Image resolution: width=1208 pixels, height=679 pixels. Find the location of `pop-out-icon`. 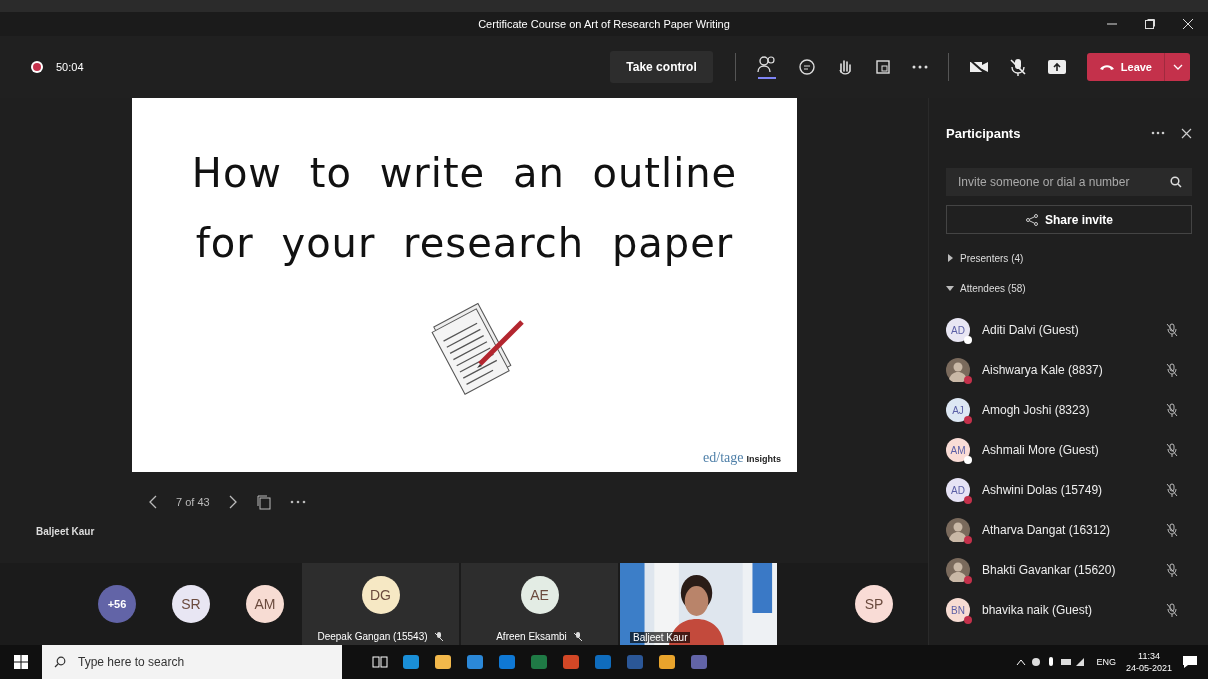

pop-out-icon is located at coordinates (263, 502).